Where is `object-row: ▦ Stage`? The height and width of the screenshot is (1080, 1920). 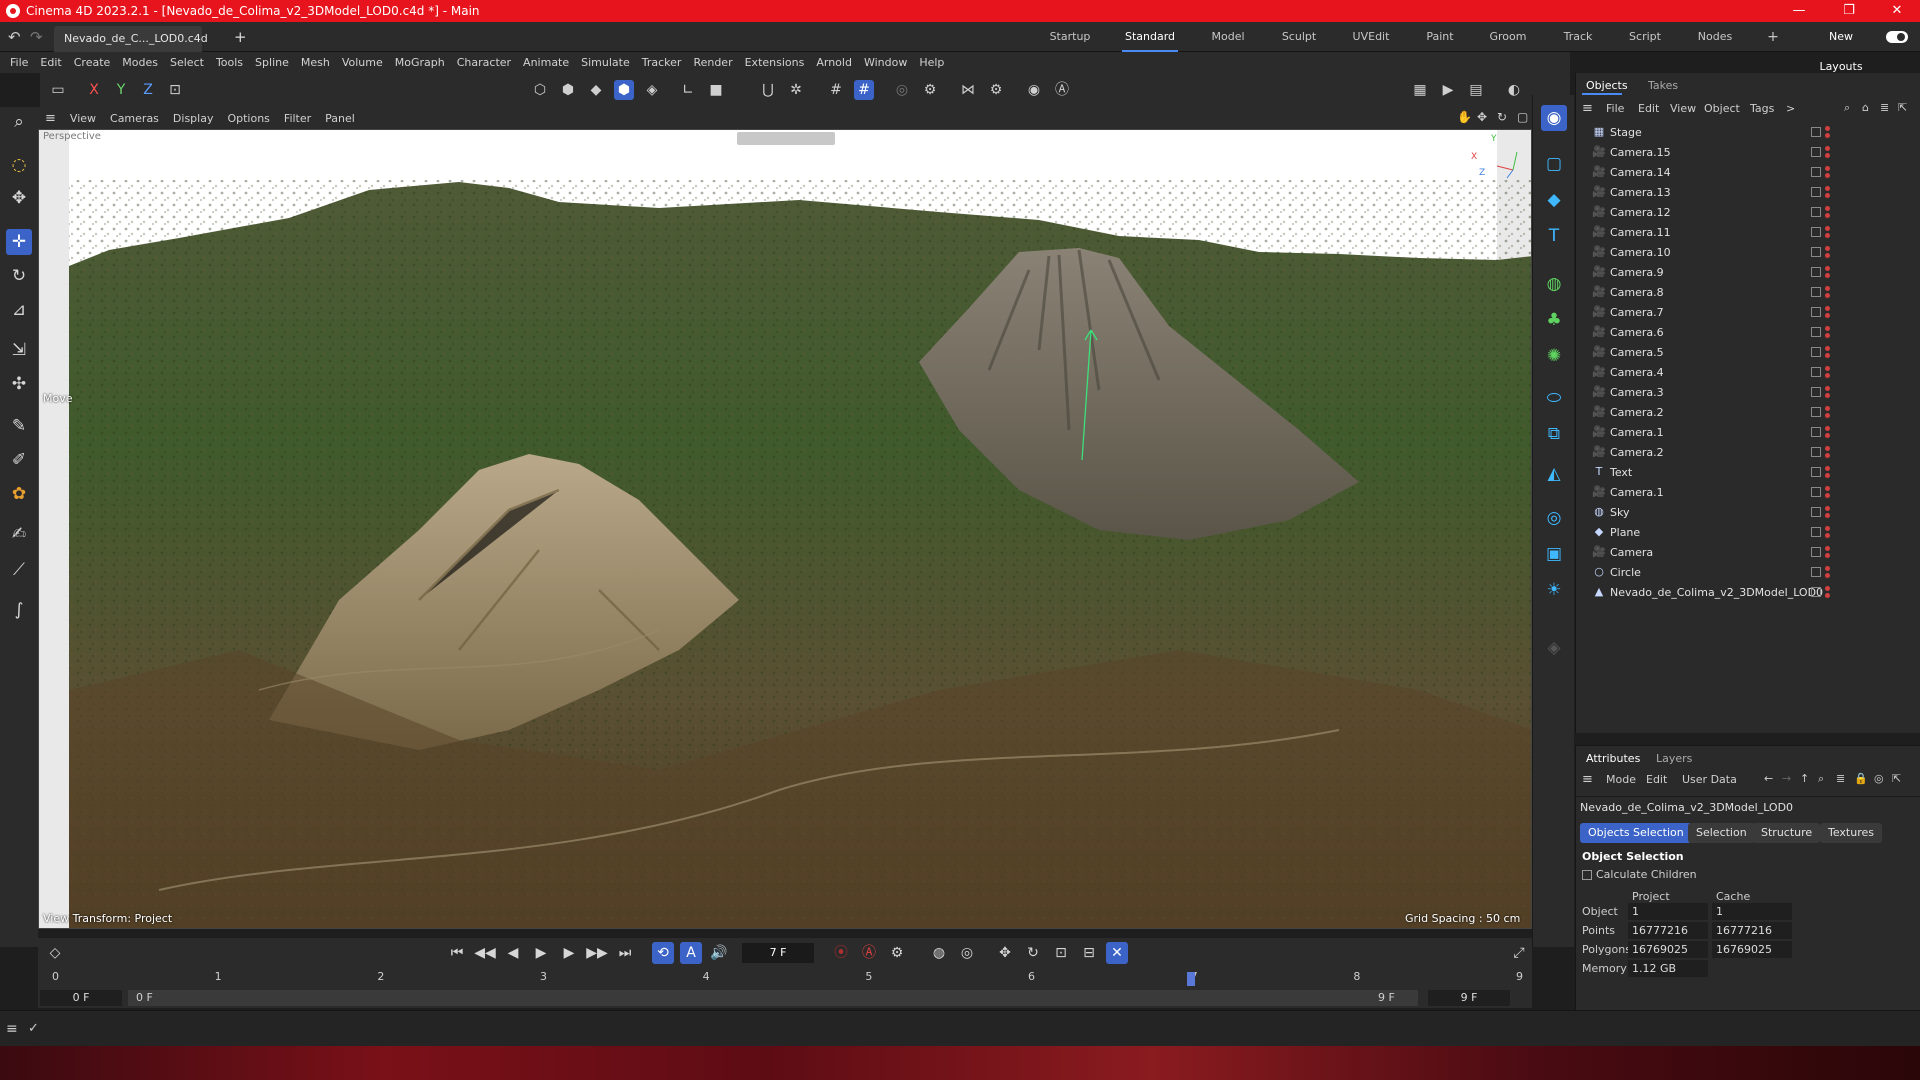
object-row: ▦ Stage is located at coordinates (1748, 133).